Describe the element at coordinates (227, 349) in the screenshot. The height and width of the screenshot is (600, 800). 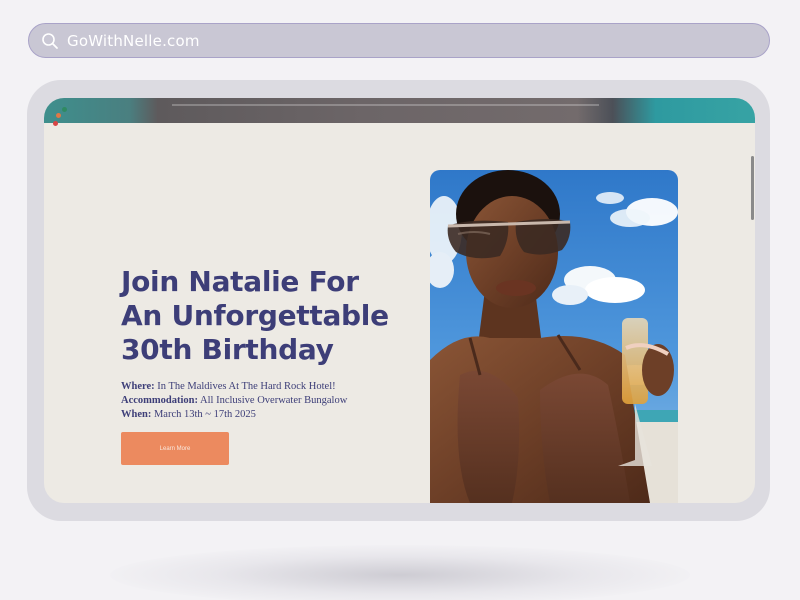
I see `headline-line-3: 30th Birthday` at that location.